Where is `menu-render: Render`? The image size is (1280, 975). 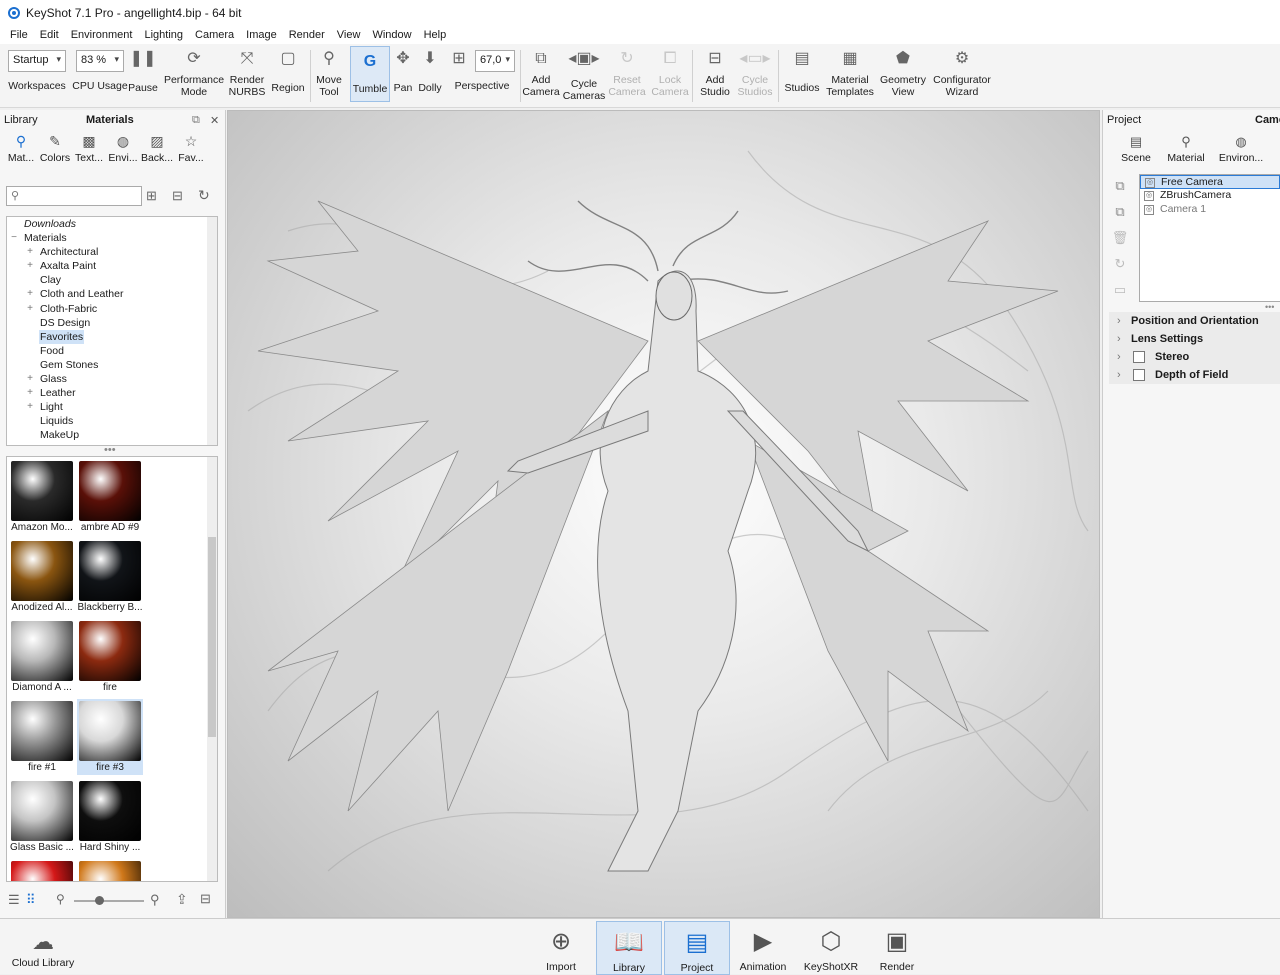
menu-render: Render is located at coordinates (307, 35).